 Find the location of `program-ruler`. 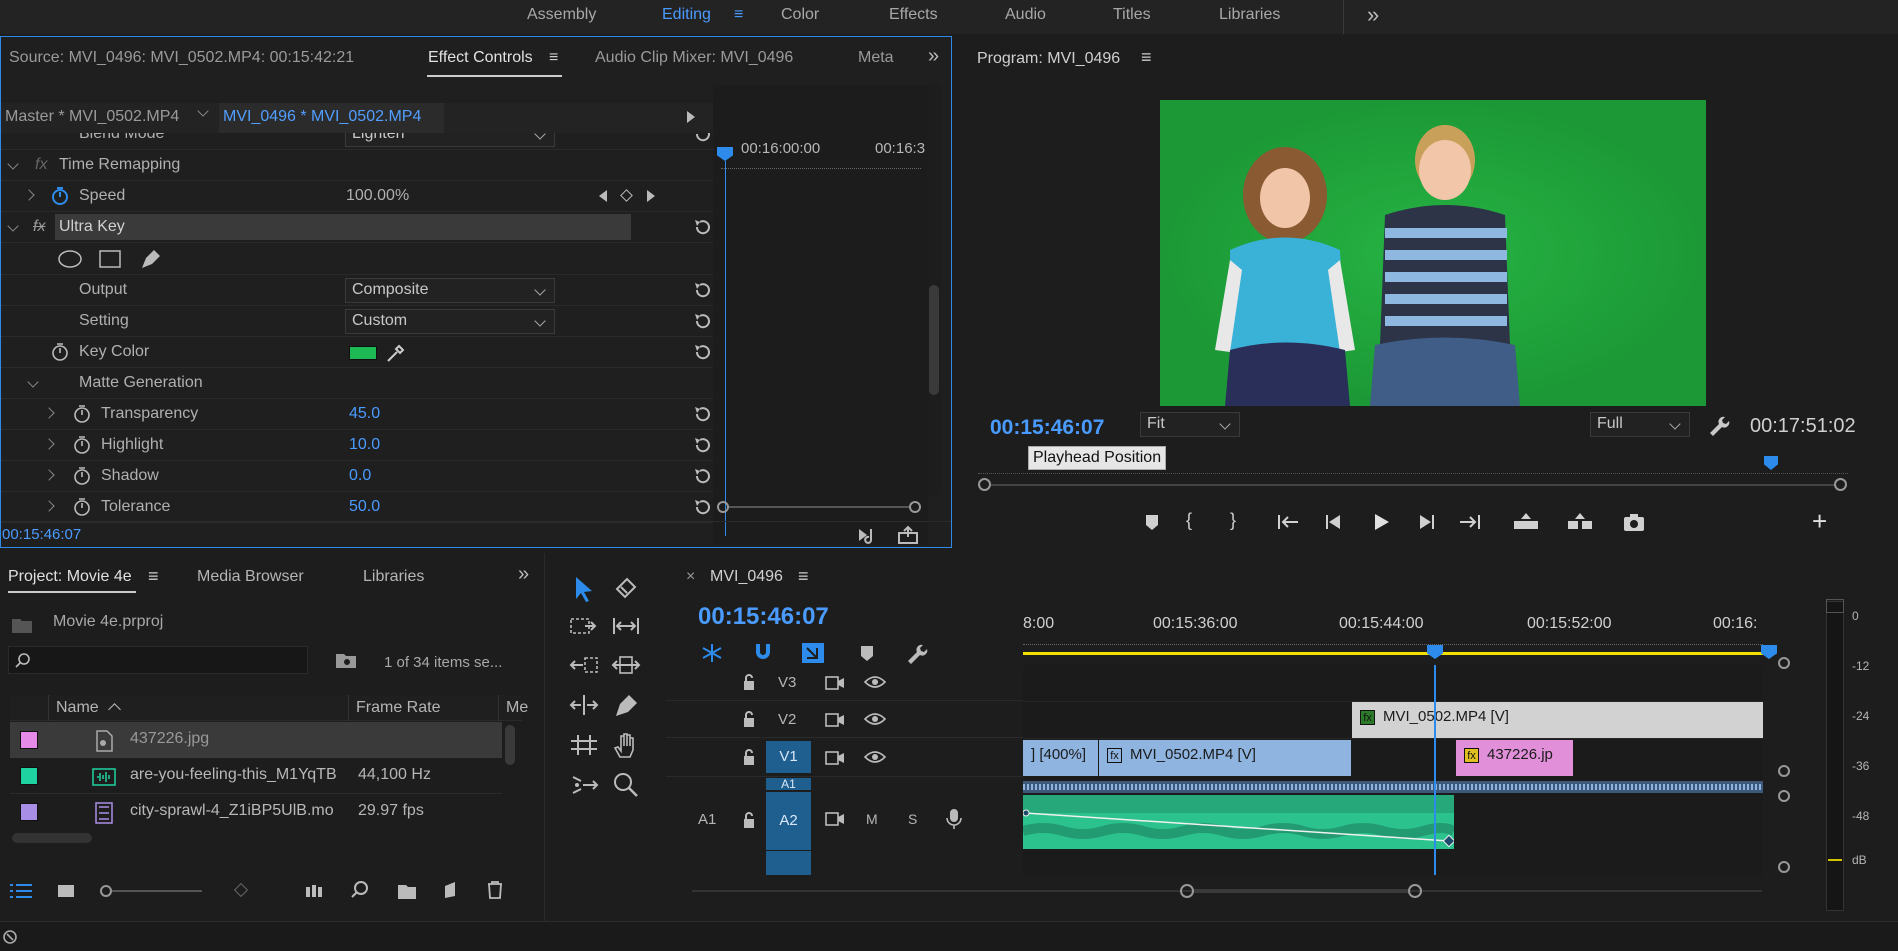

program-ruler is located at coordinates (1413, 467).